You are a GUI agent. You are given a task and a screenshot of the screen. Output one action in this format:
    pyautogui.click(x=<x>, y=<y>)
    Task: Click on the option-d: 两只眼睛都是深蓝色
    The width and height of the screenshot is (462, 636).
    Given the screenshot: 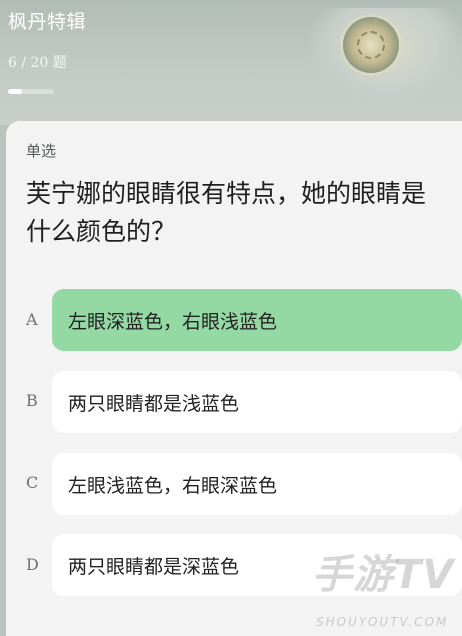 What is the action you would take?
    pyautogui.click(x=257, y=565)
    